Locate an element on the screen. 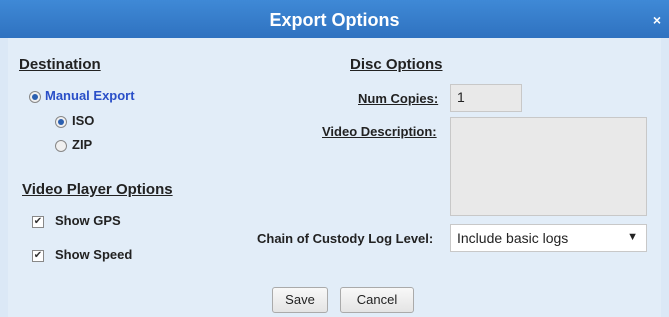 Image resolution: width=669 pixels, height=317 pixels. manual-export-radio is located at coordinates (35, 97).